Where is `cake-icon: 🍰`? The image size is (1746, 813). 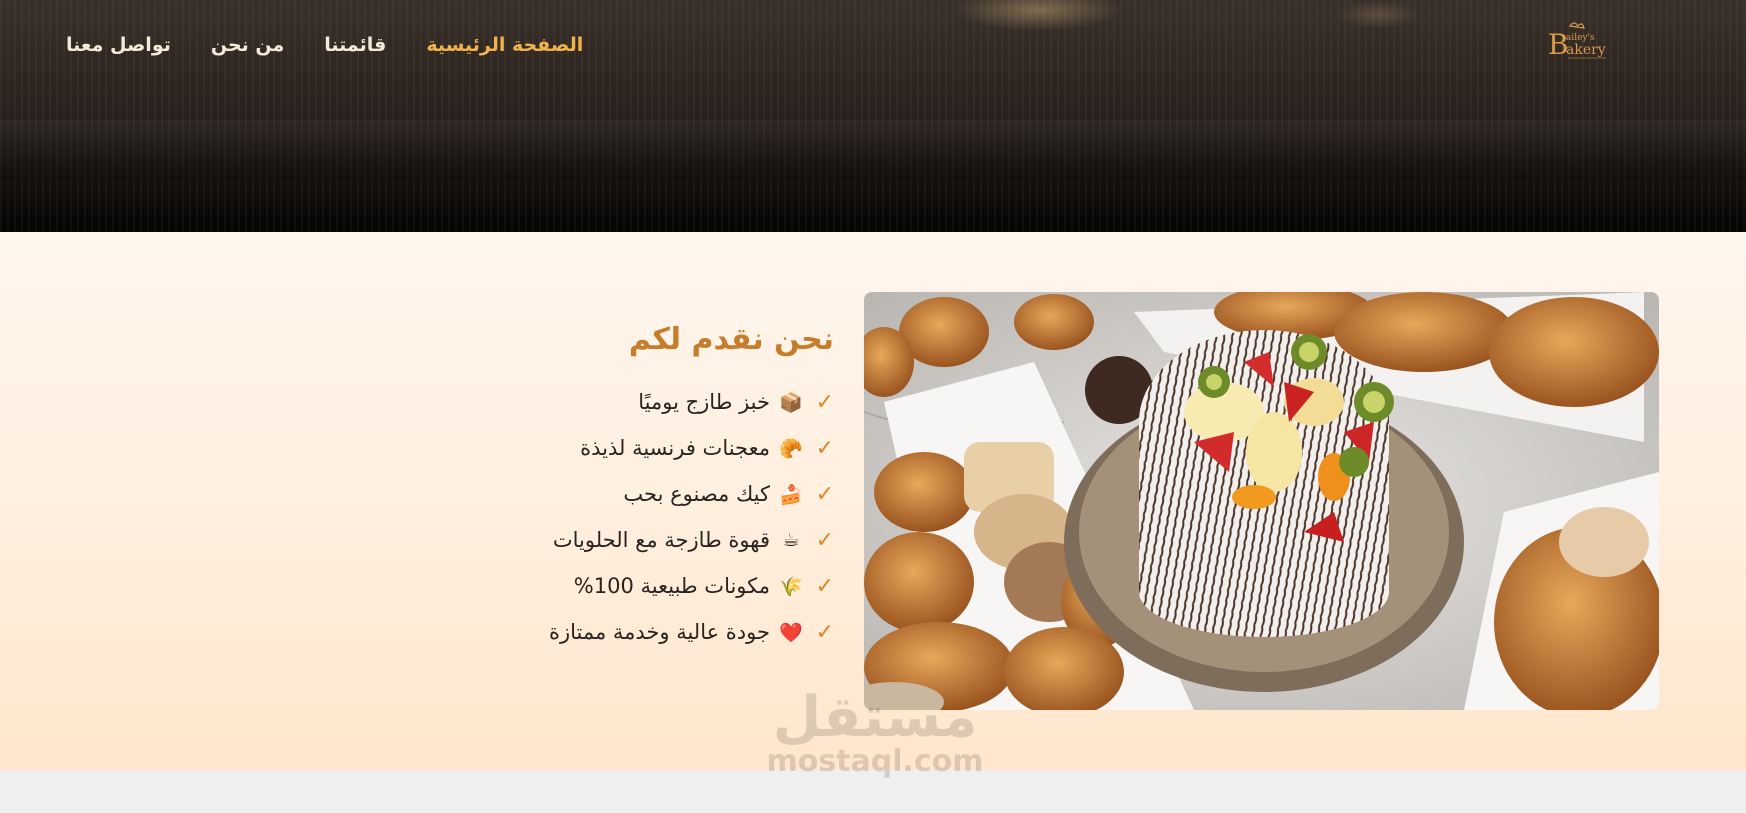
cake-icon: 🍰 is located at coordinates (791, 494).